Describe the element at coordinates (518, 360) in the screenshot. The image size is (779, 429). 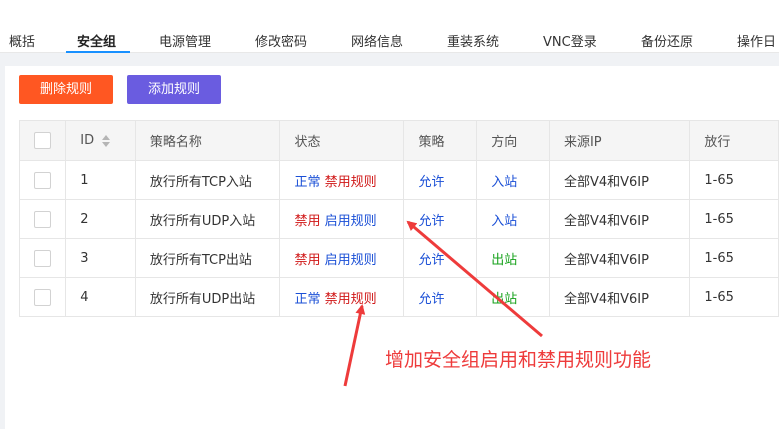
I see `annotation-text: 增加安全组启用和禁用规则功能` at that location.